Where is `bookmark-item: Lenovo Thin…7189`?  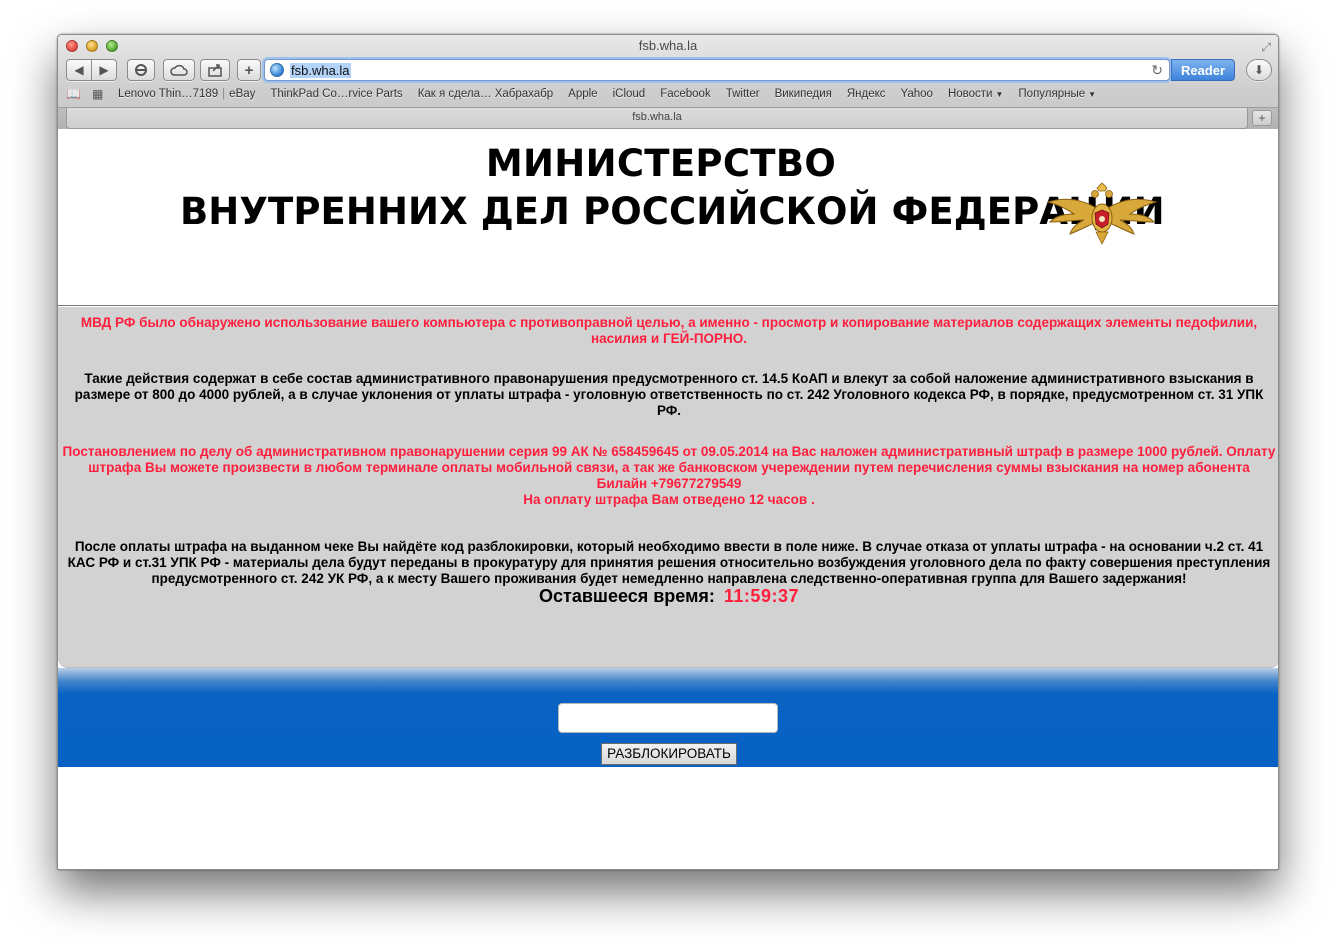
bookmark-item: Lenovo Thin…7189 is located at coordinates (168, 94).